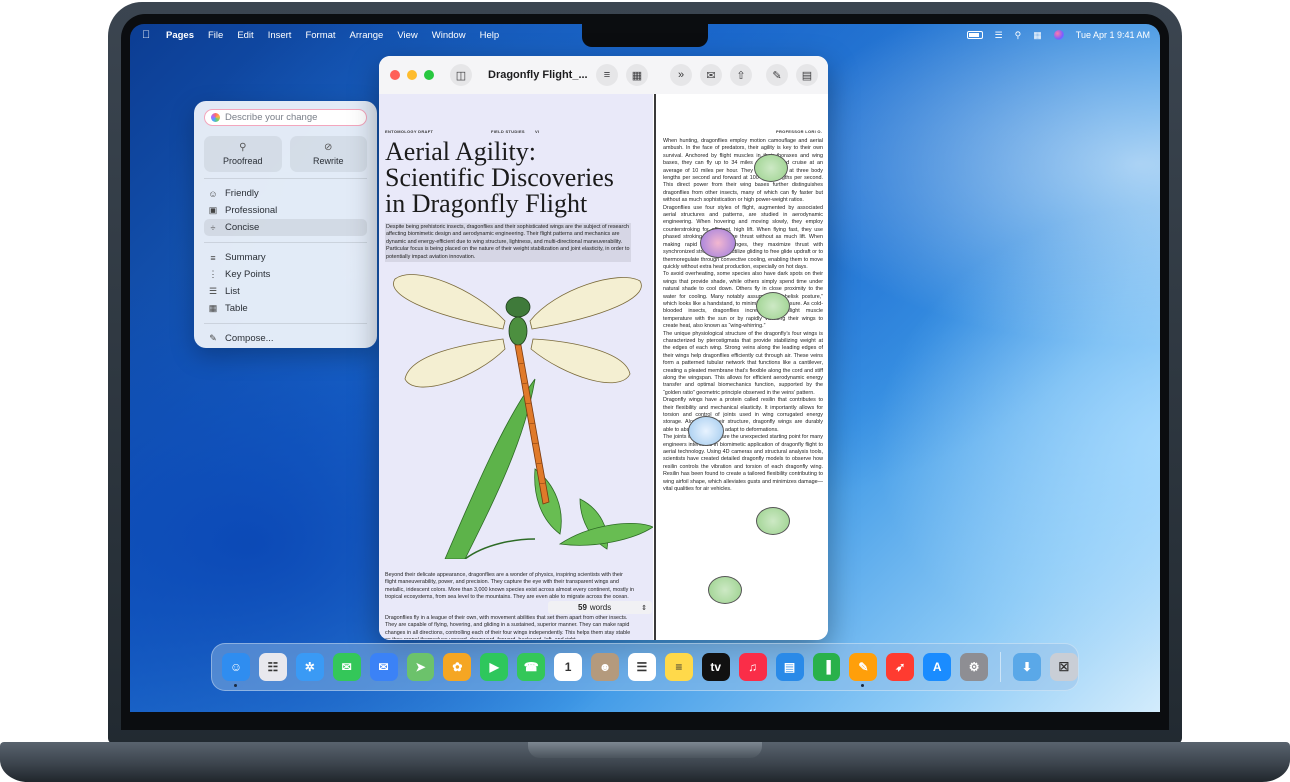  Describe the element at coordinates (1058, 35) in the screenshot. I see `siri-icon` at that location.